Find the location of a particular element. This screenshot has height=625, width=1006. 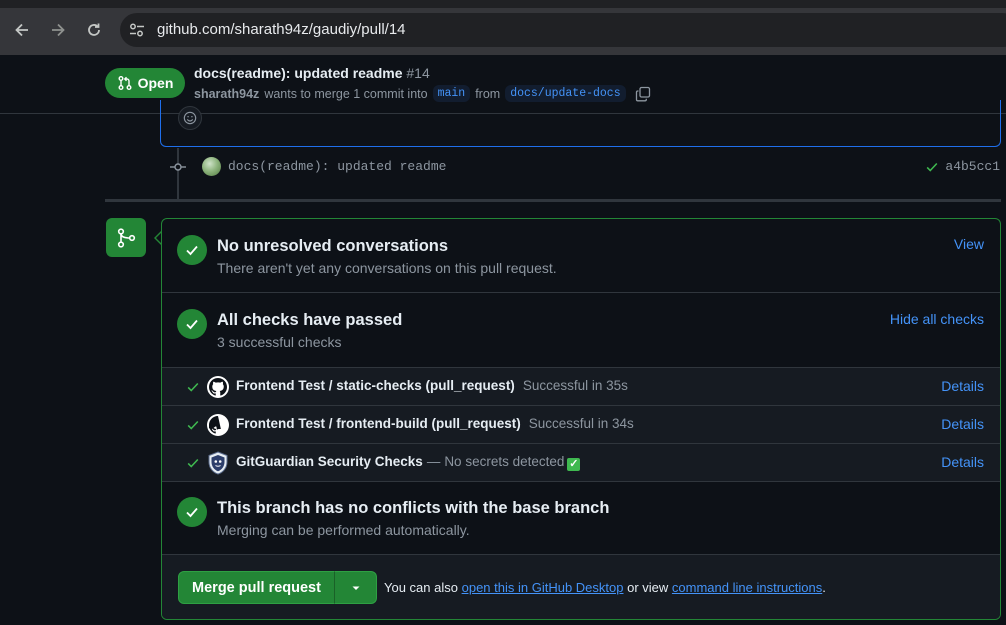

pr-state-badge: Open is located at coordinates (145, 83).